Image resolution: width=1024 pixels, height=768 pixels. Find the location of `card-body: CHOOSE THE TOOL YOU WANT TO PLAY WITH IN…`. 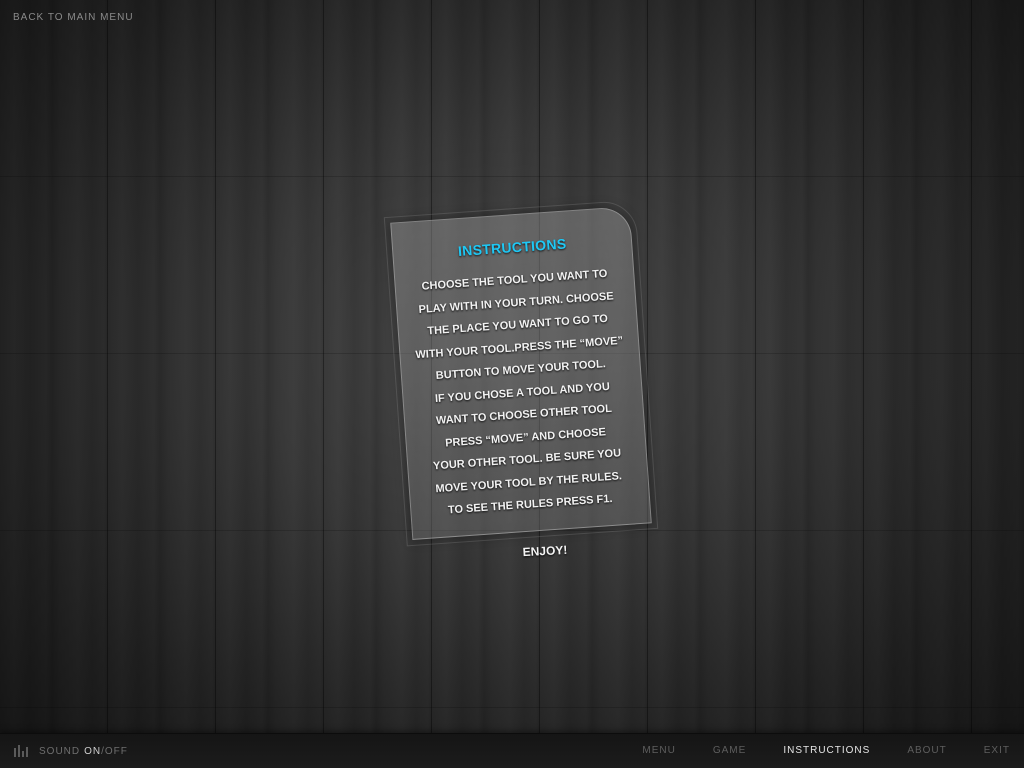

card-body: CHOOSE THE TOOL YOU WANT TO PLAY WITH IN… is located at coordinates (522, 393).